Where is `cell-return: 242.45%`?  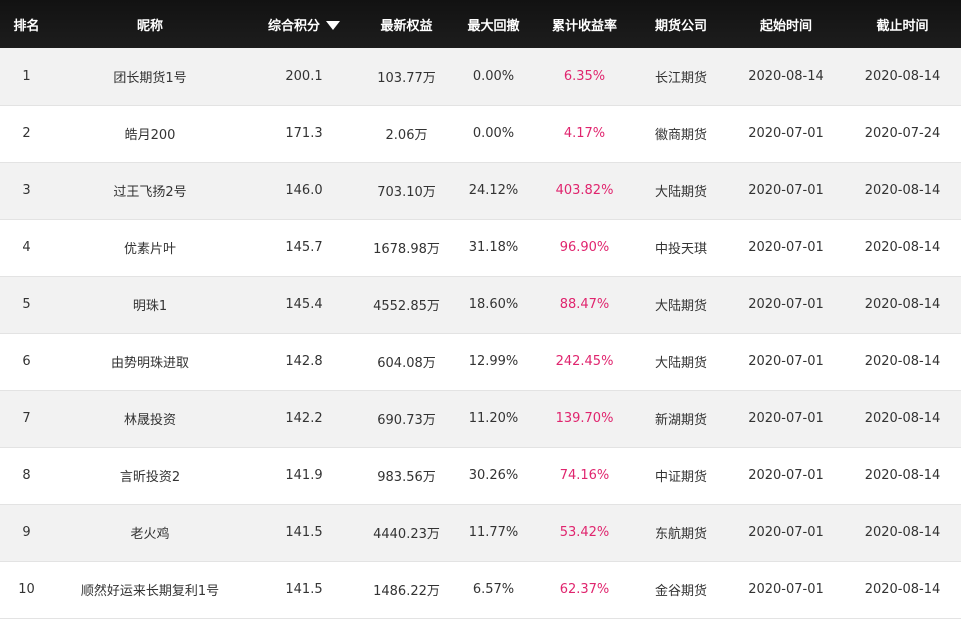 cell-return: 242.45% is located at coordinates (584, 361).